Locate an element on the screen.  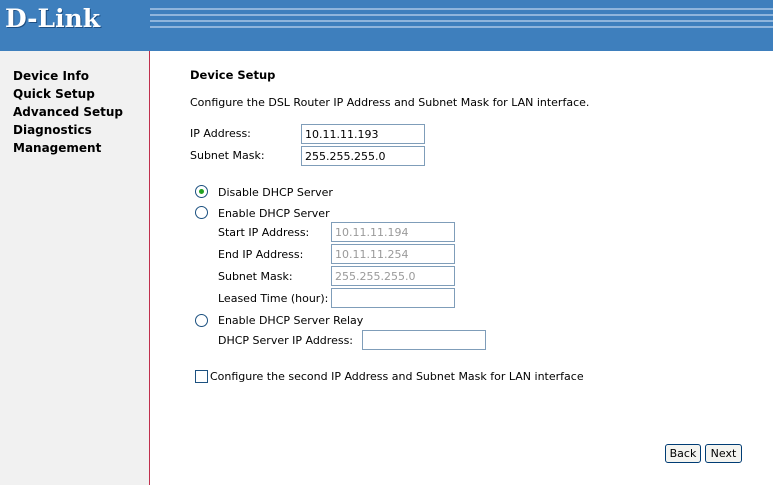
start-ip-input is located at coordinates (393, 232).